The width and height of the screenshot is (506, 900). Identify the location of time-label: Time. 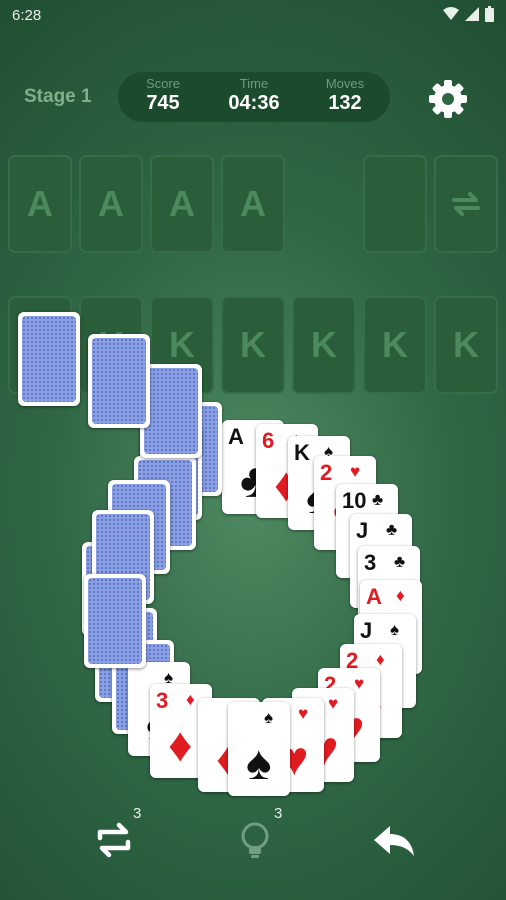
(254, 83).